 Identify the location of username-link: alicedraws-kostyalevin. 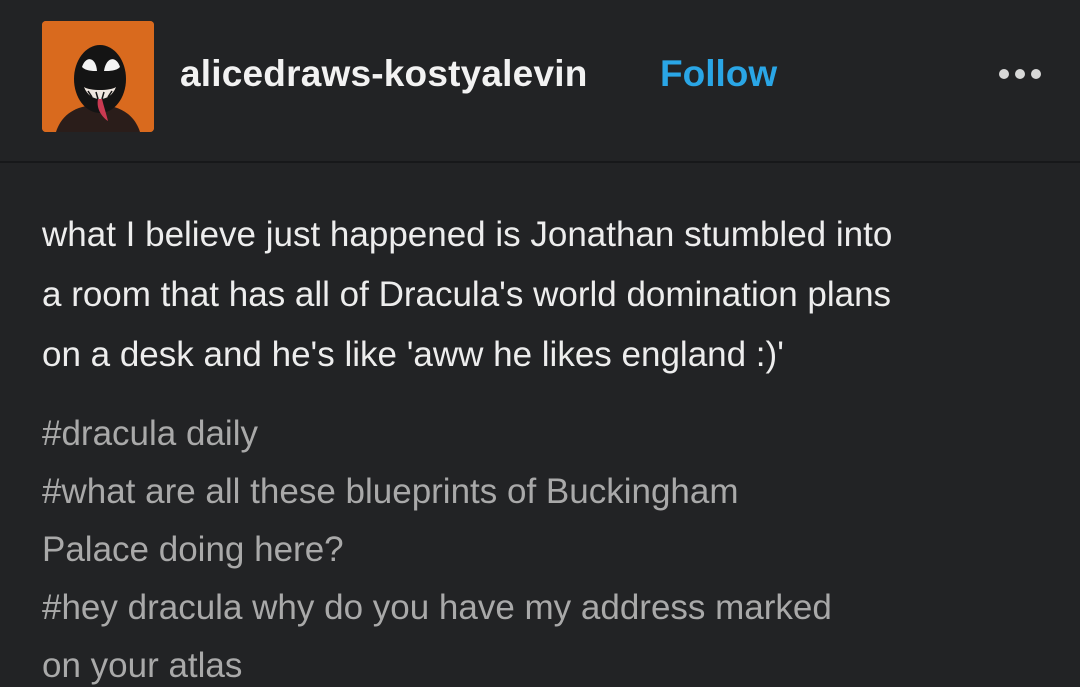
(384, 74).